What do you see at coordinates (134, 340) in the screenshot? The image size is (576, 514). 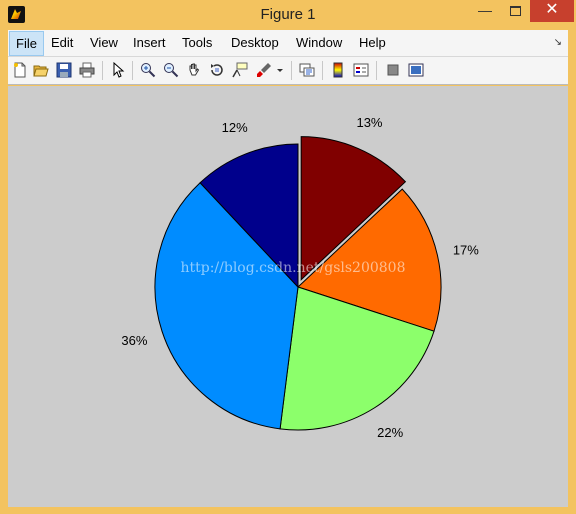 I see `pie-slice-label: 36%` at bounding box center [134, 340].